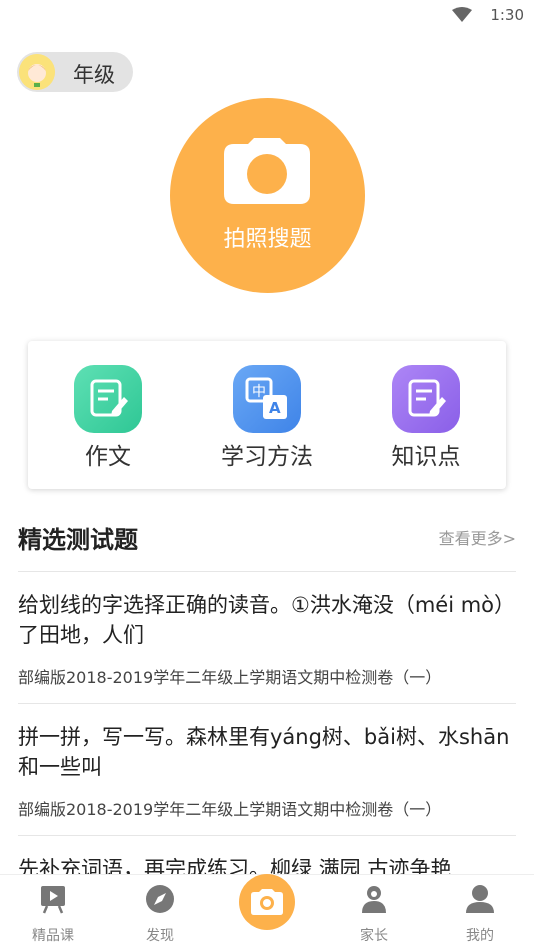 The width and height of the screenshot is (534, 949). What do you see at coordinates (462, 14) in the screenshot?
I see `wifi-icon` at bounding box center [462, 14].